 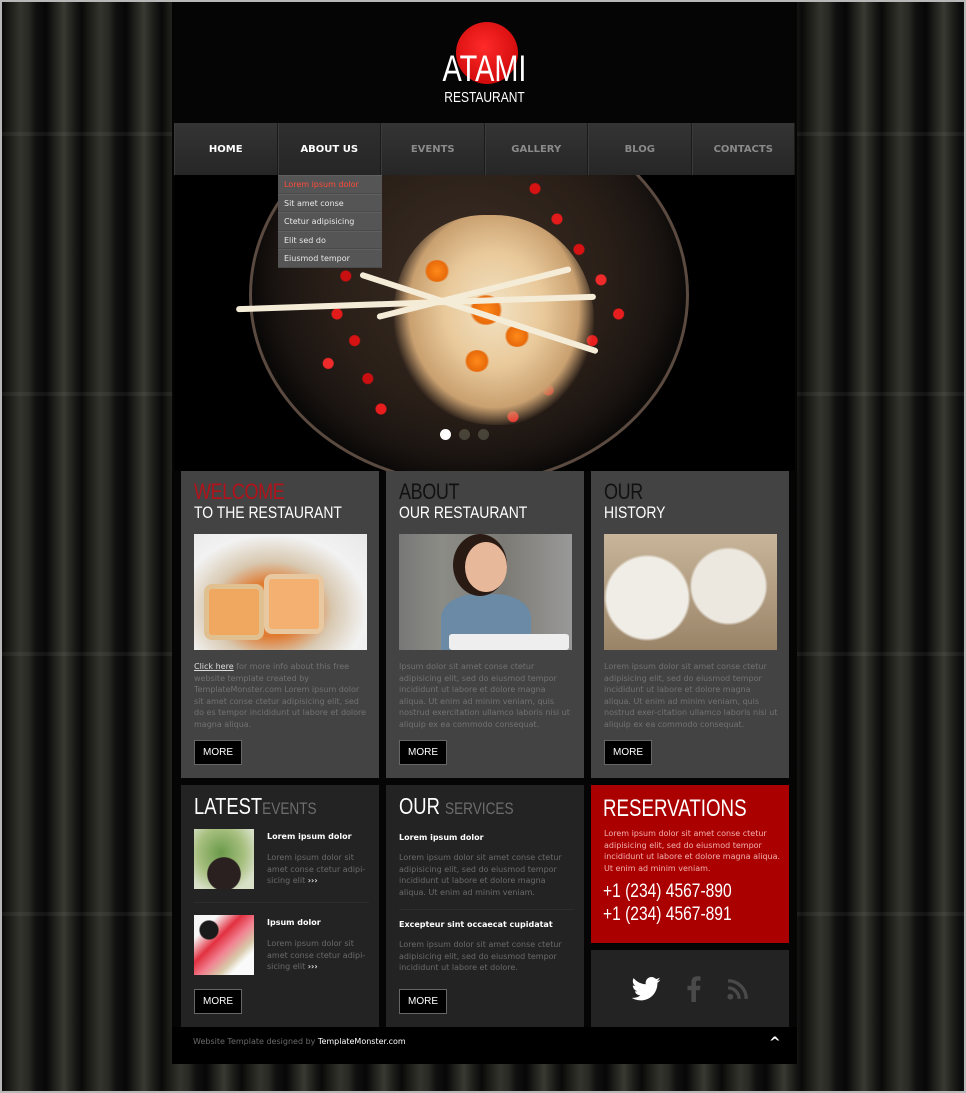 I want to click on heading-line1: ABOUT, so click(x=429, y=491).